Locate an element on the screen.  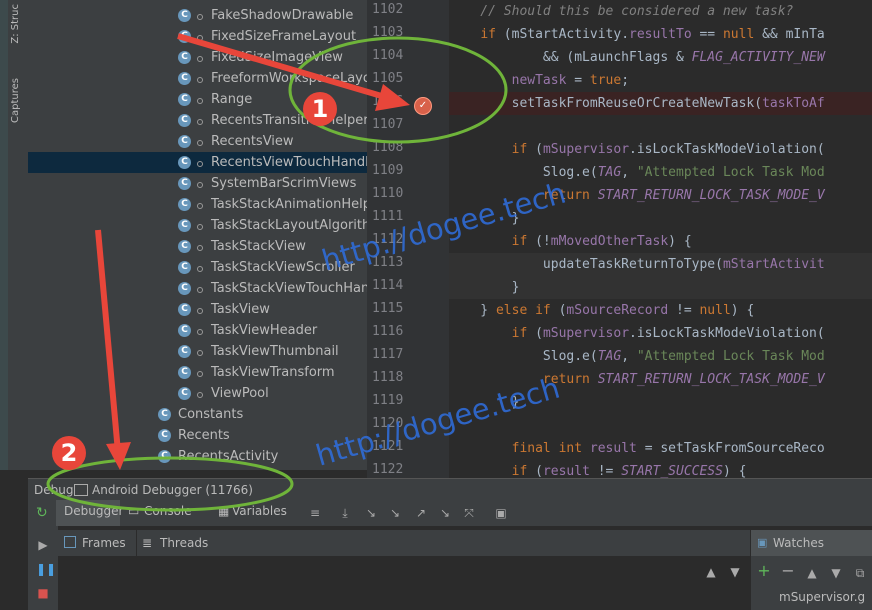
arrow-two-head is located at coordinates (118, 456).